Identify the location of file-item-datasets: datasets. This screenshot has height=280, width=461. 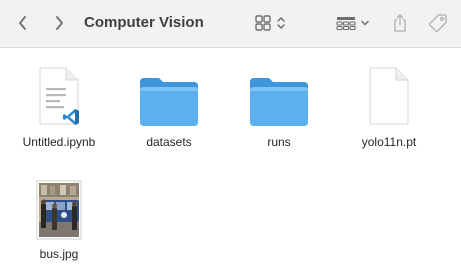
(169, 107).